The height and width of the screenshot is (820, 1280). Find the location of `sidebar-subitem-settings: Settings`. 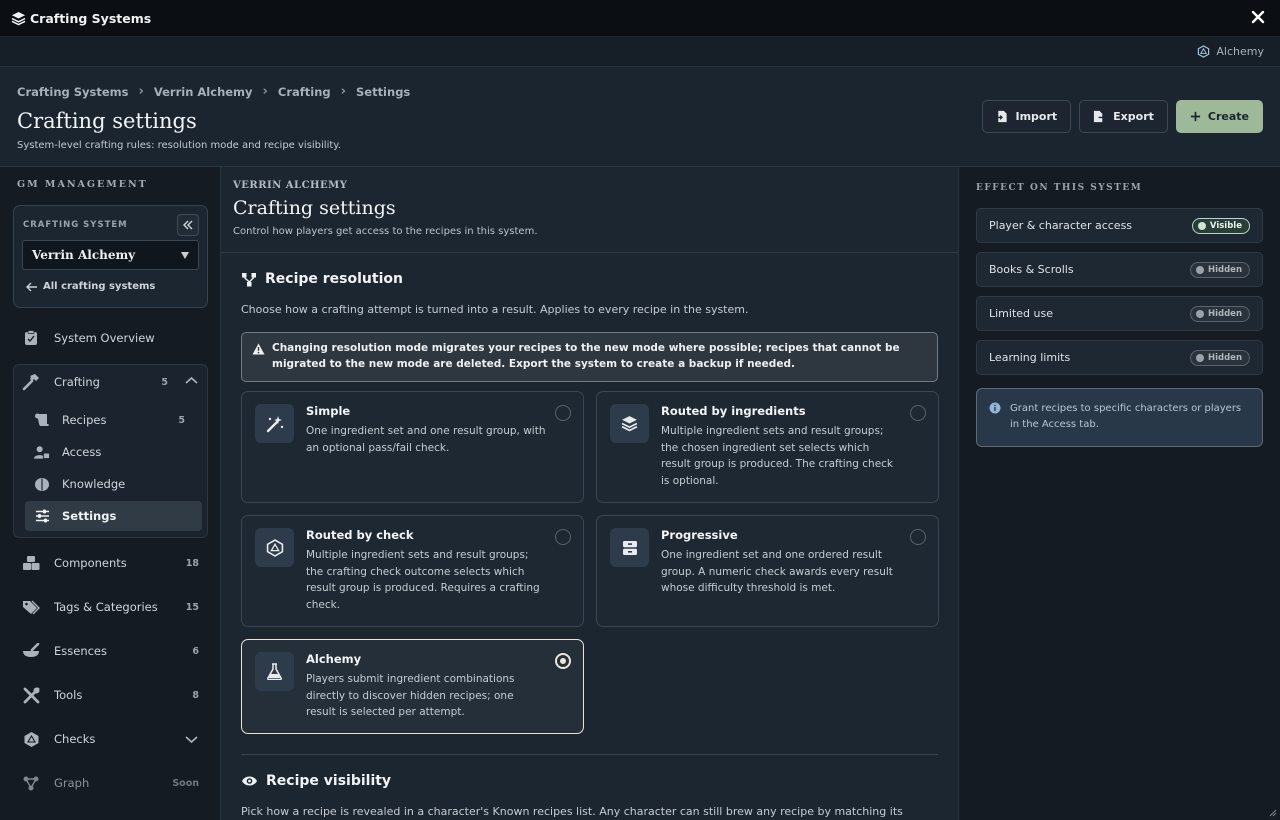

sidebar-subitem-settings: Settings is located at coordinates (113, 516).